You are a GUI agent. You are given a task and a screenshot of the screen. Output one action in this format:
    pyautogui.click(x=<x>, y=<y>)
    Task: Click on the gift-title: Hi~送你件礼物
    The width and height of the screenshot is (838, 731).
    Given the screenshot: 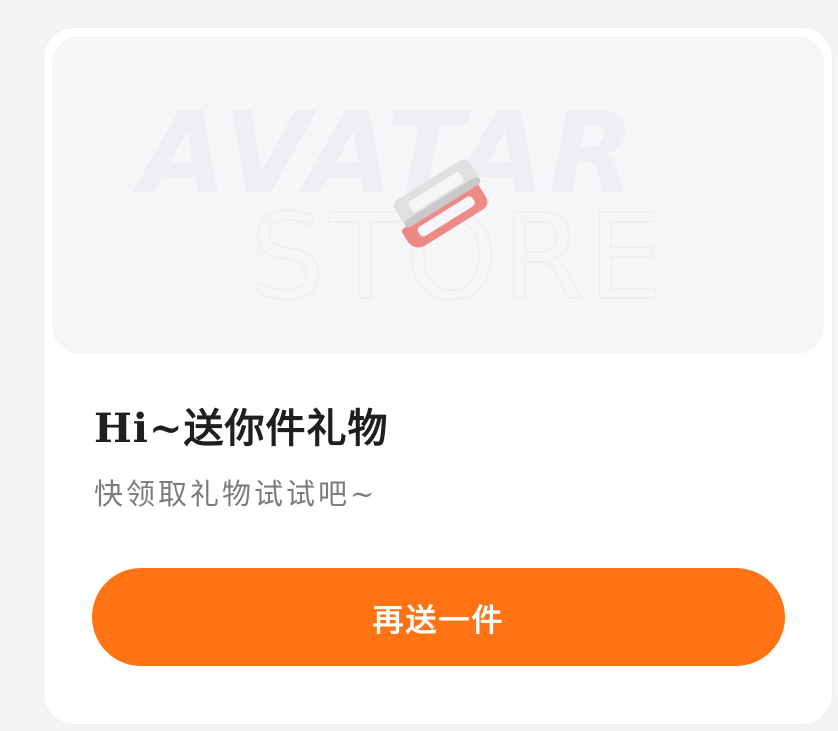 What is the action you would take?
    pyautogui.click(x=241, y=428)
    